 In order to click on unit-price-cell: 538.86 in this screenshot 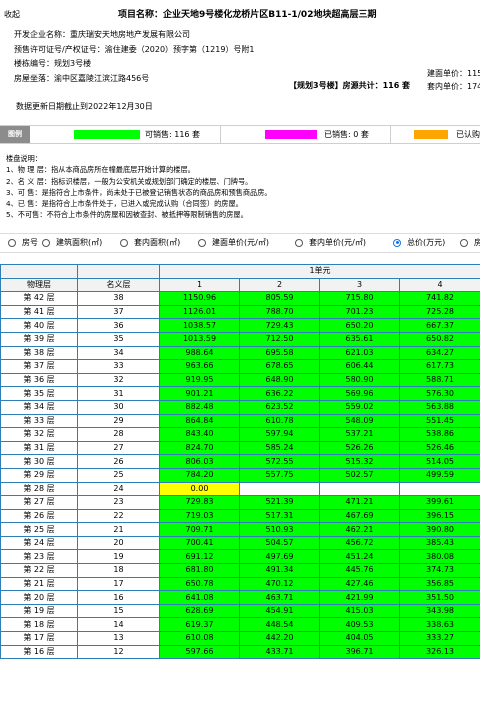, I will do `click(439, 434)`.